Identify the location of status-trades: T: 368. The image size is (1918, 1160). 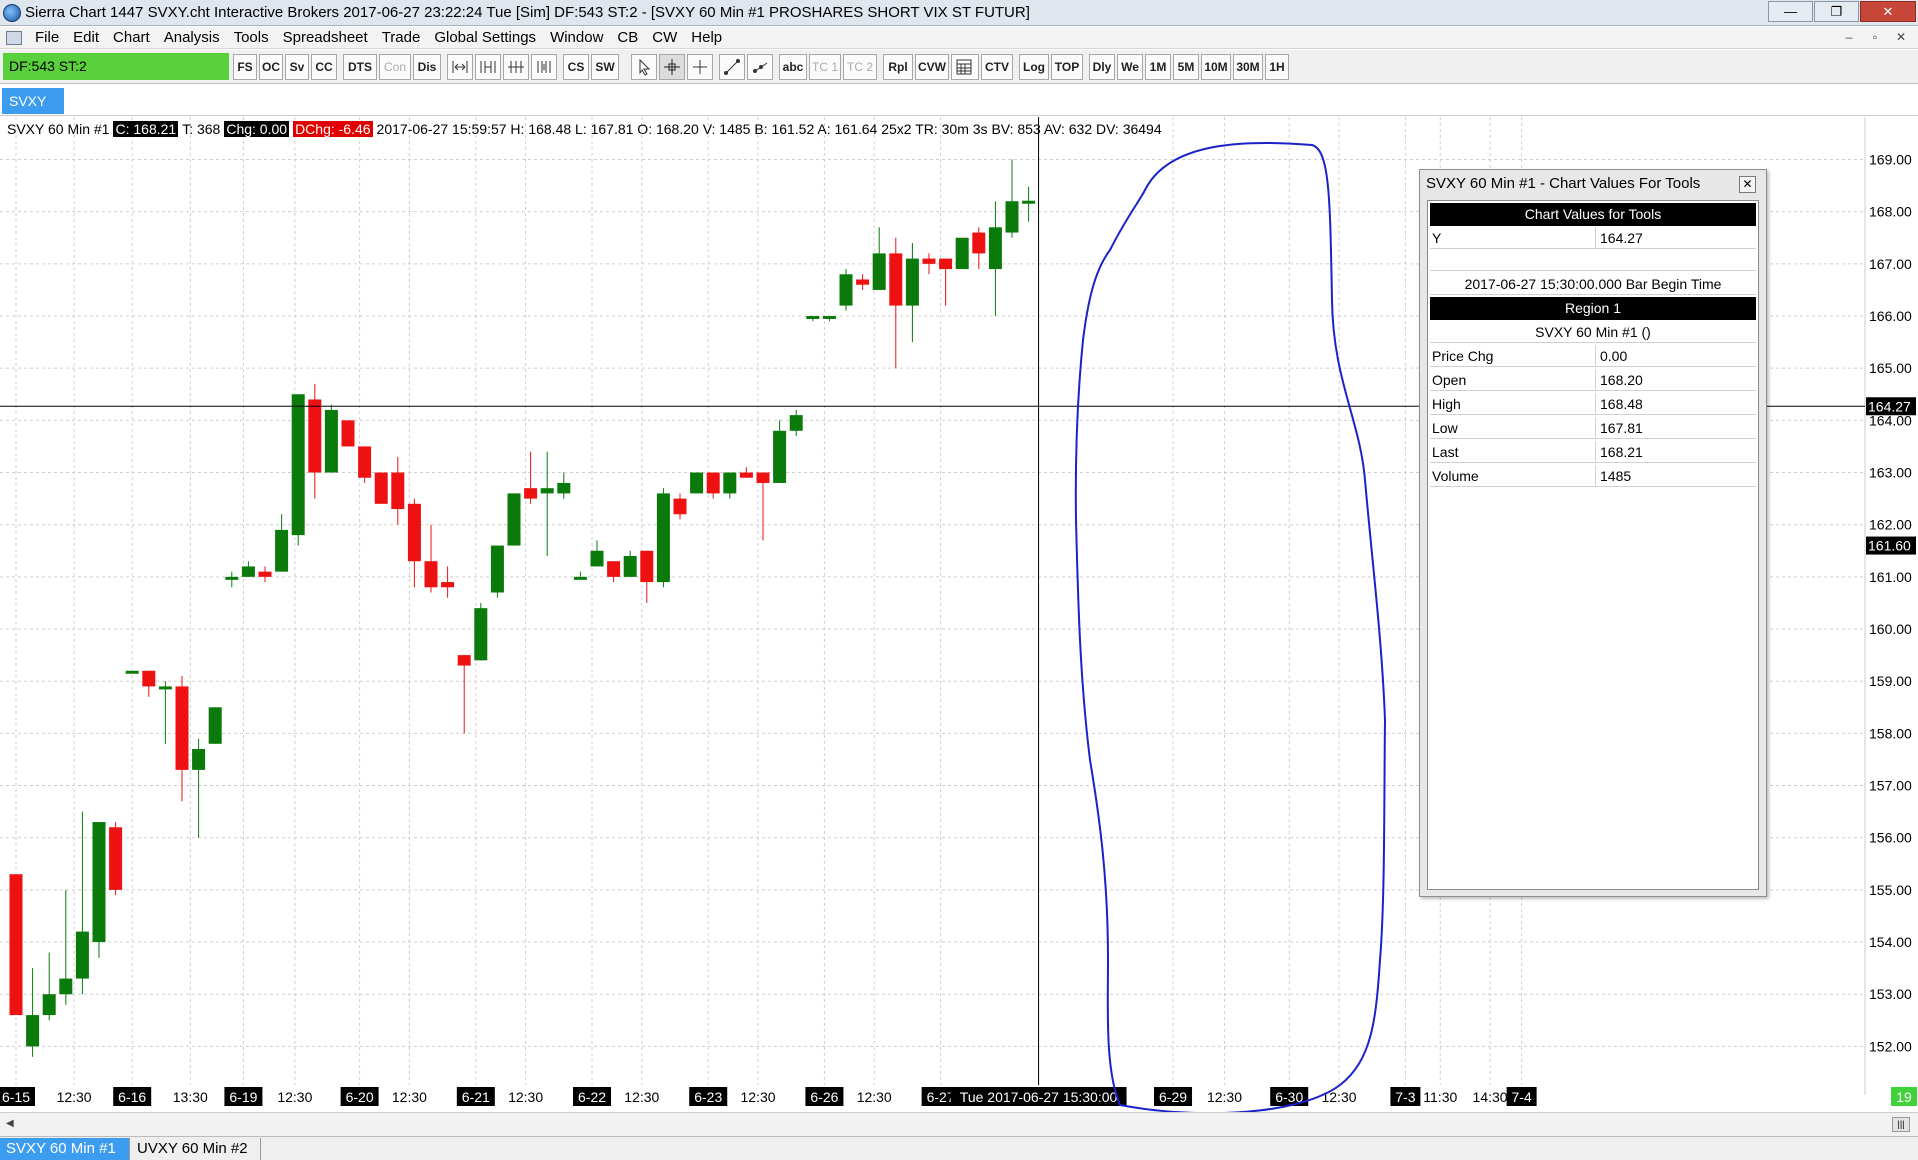
(201, 129).